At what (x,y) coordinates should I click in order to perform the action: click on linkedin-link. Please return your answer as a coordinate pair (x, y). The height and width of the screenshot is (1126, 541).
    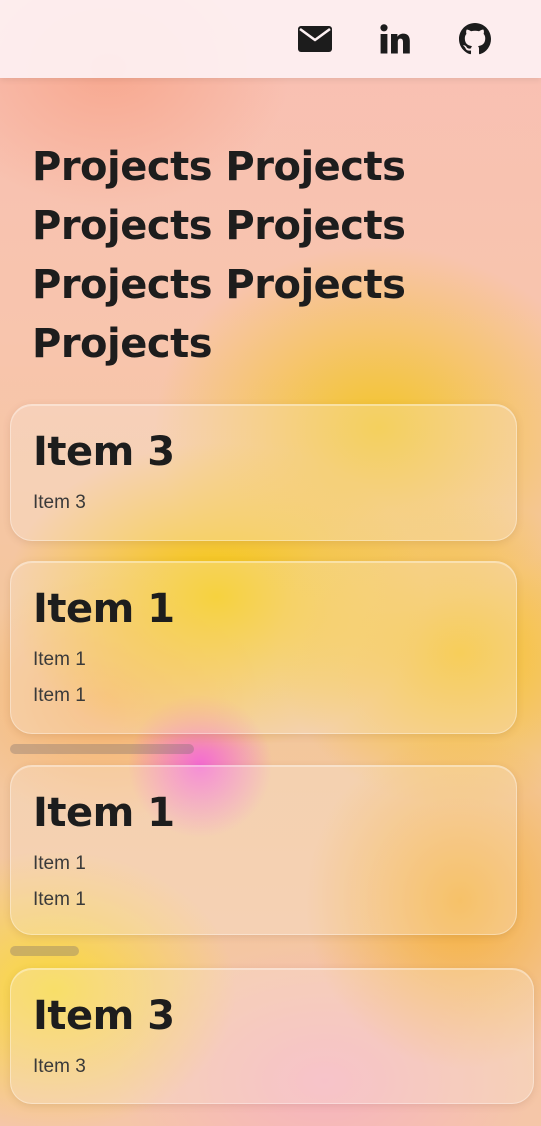
    Looking at the image, I should click on (395, 39).